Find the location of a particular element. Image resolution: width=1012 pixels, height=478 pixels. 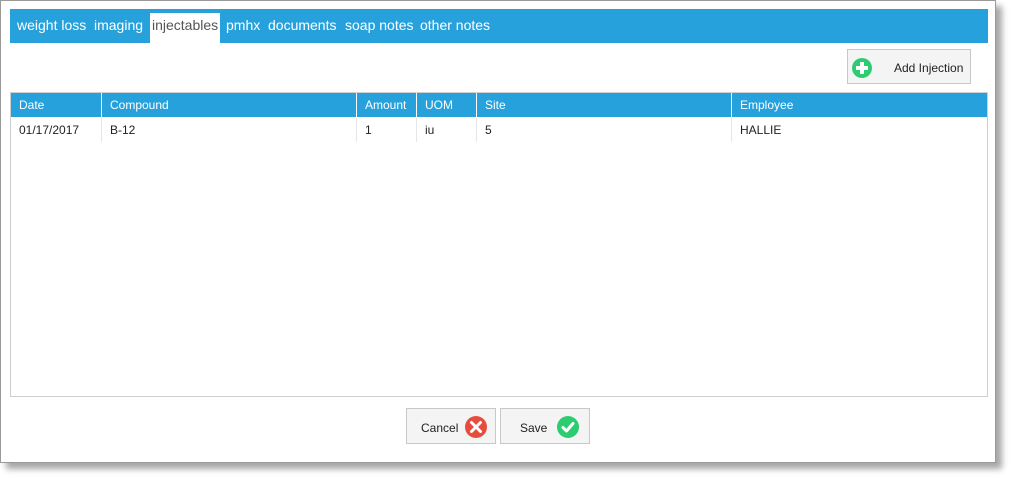

column-header-date: Date is located at coordinates (56, 105).